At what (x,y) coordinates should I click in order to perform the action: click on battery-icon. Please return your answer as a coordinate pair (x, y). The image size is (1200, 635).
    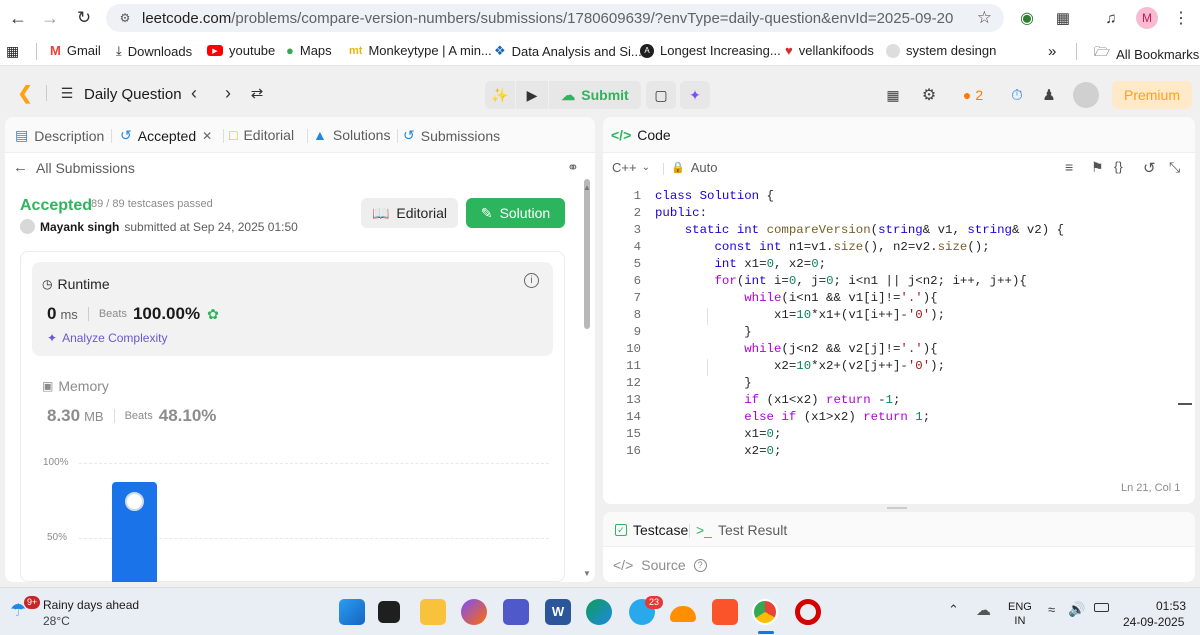
    Looking at the image, I should click on (1101, 607).